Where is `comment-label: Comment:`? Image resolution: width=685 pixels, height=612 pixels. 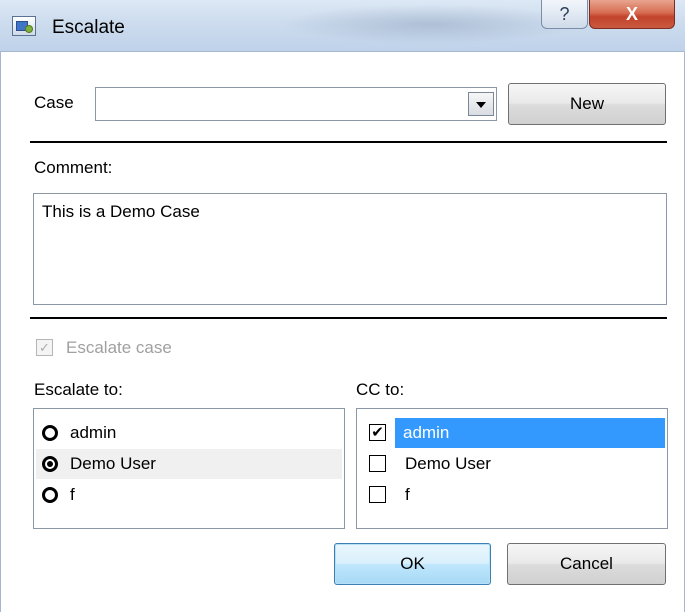
comment-label: Comment: is located at coordinates (73, 167).